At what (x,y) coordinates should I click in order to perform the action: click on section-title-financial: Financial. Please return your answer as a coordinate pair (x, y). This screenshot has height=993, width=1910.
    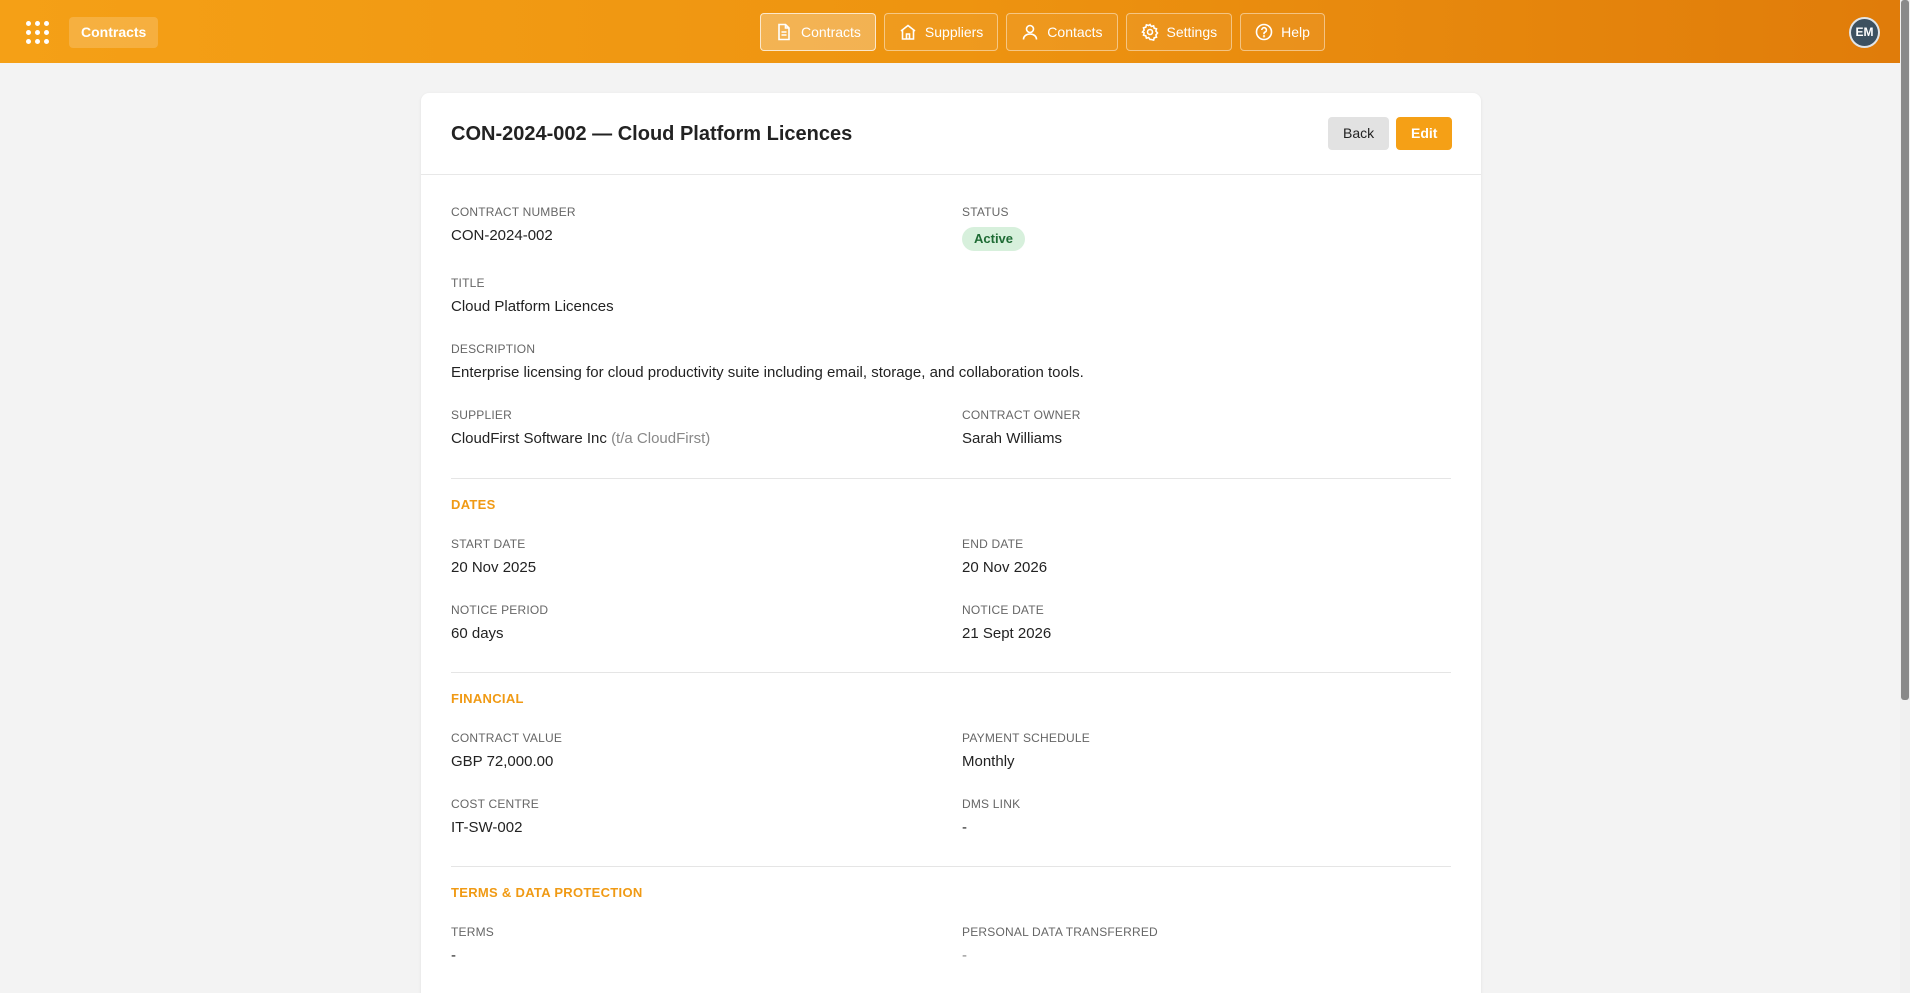
    Looking at the image, I should click on (487, 698).